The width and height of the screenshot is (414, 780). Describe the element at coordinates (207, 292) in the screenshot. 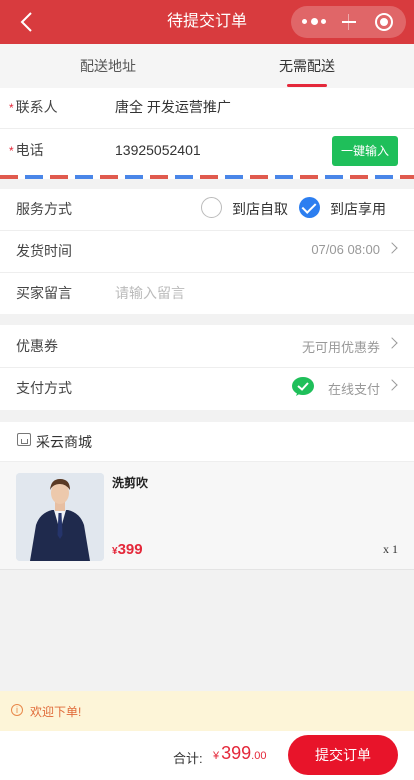

I see `remark-row: 买家留言 请输入留言` at that location.